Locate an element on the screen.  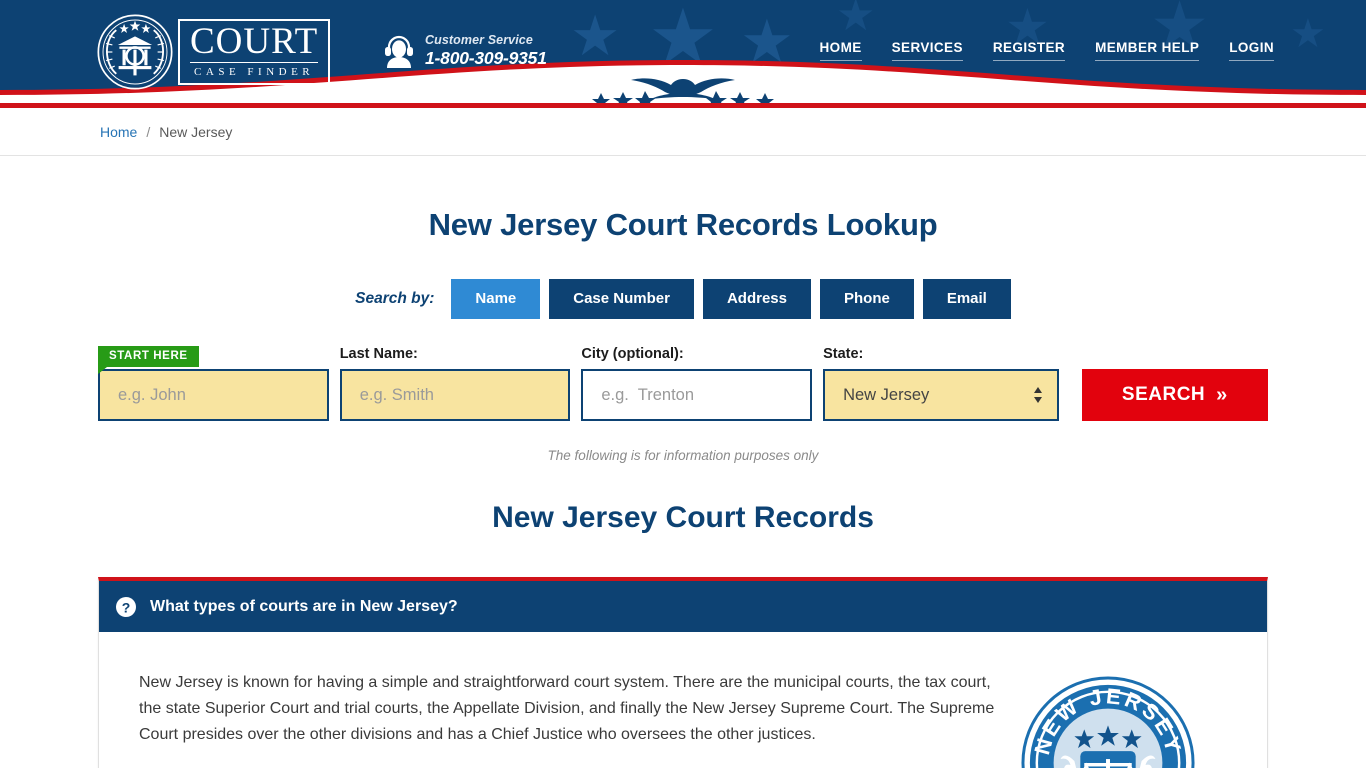
site-logo: COURT CASE FINDER is located at coordinates (222, 52).